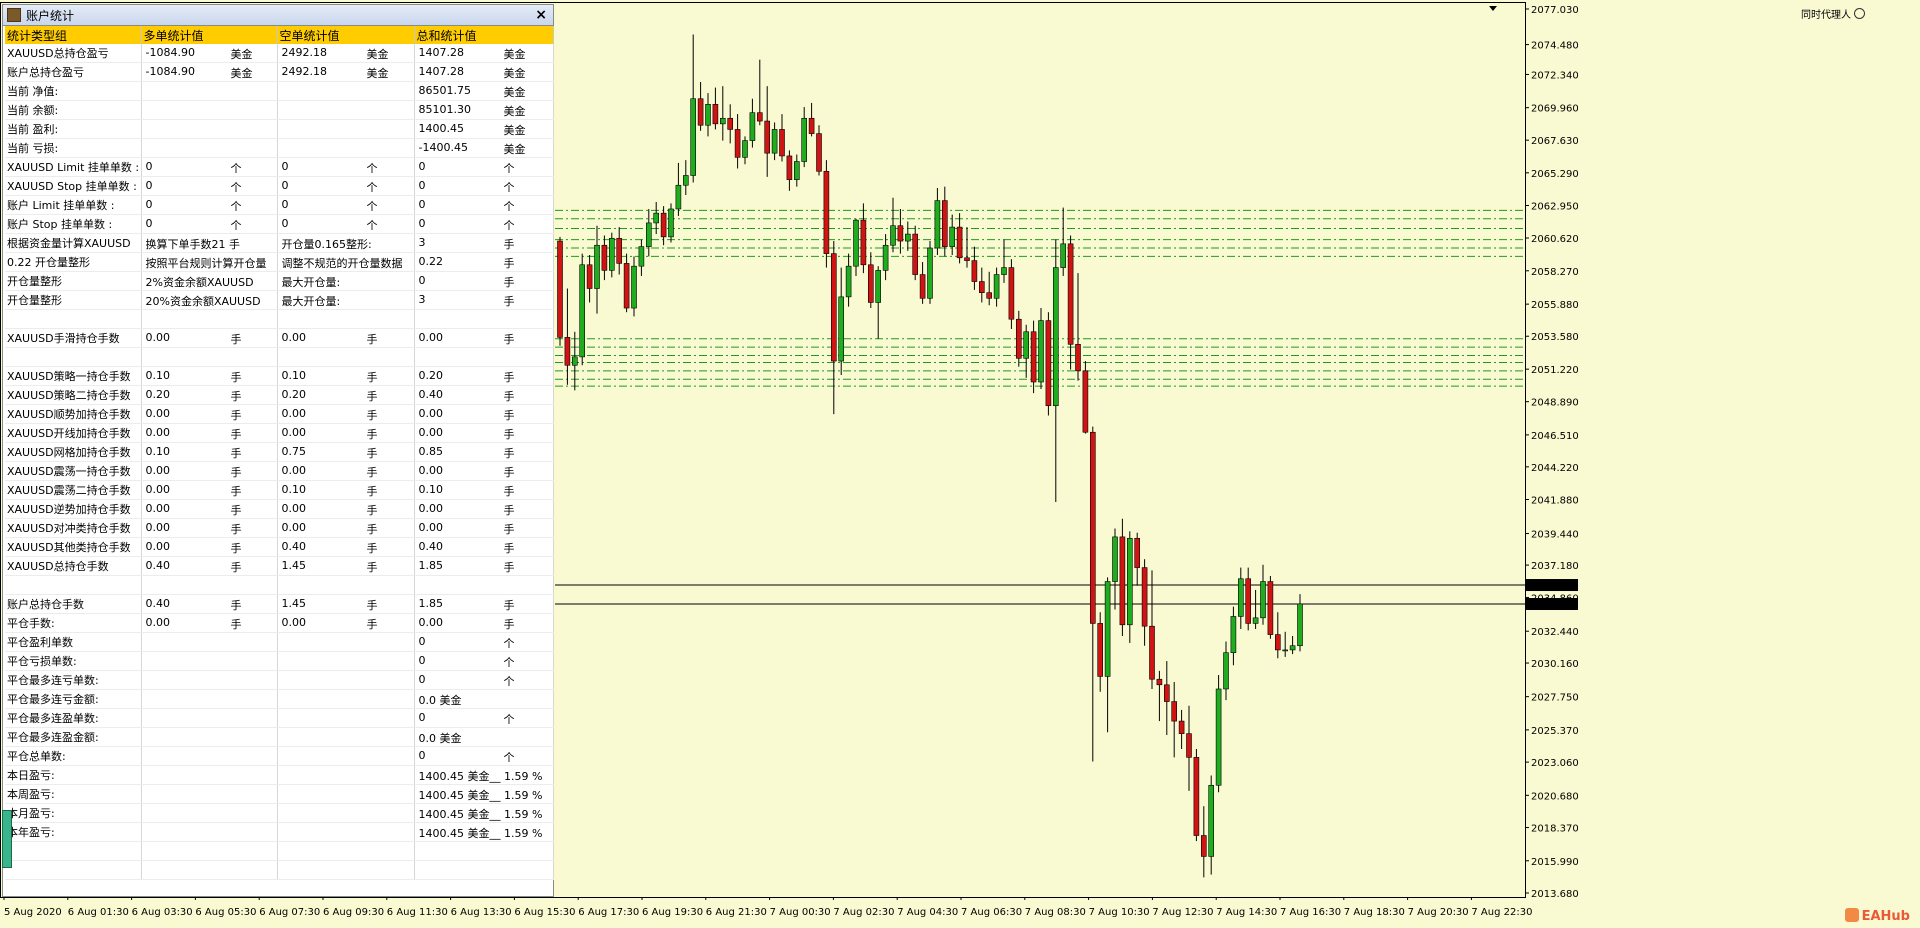 The height and width of the screenshot is (928, 1920). Describe the element at coordinates (279, 91) in the screenshot. I see `stats-row: 当前 净值: 86501.75 美金` at that location.